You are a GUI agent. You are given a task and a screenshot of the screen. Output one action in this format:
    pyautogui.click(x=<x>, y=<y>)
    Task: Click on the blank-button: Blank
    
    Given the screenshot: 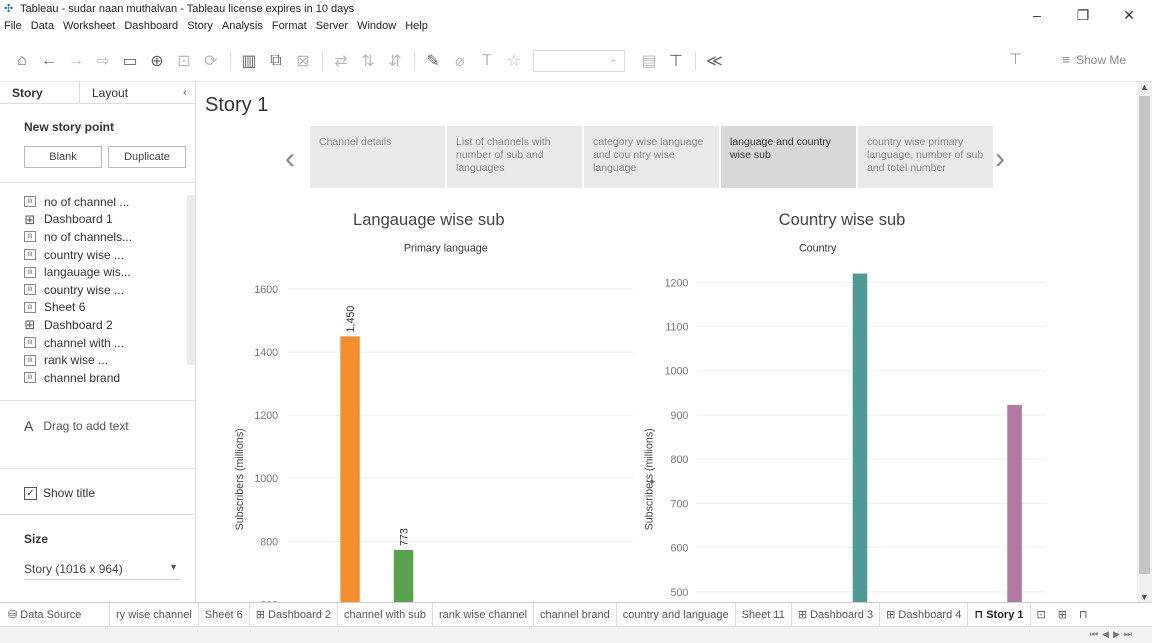 What is the action you would take?
    pyautogui.click(x=63, y=157)
    